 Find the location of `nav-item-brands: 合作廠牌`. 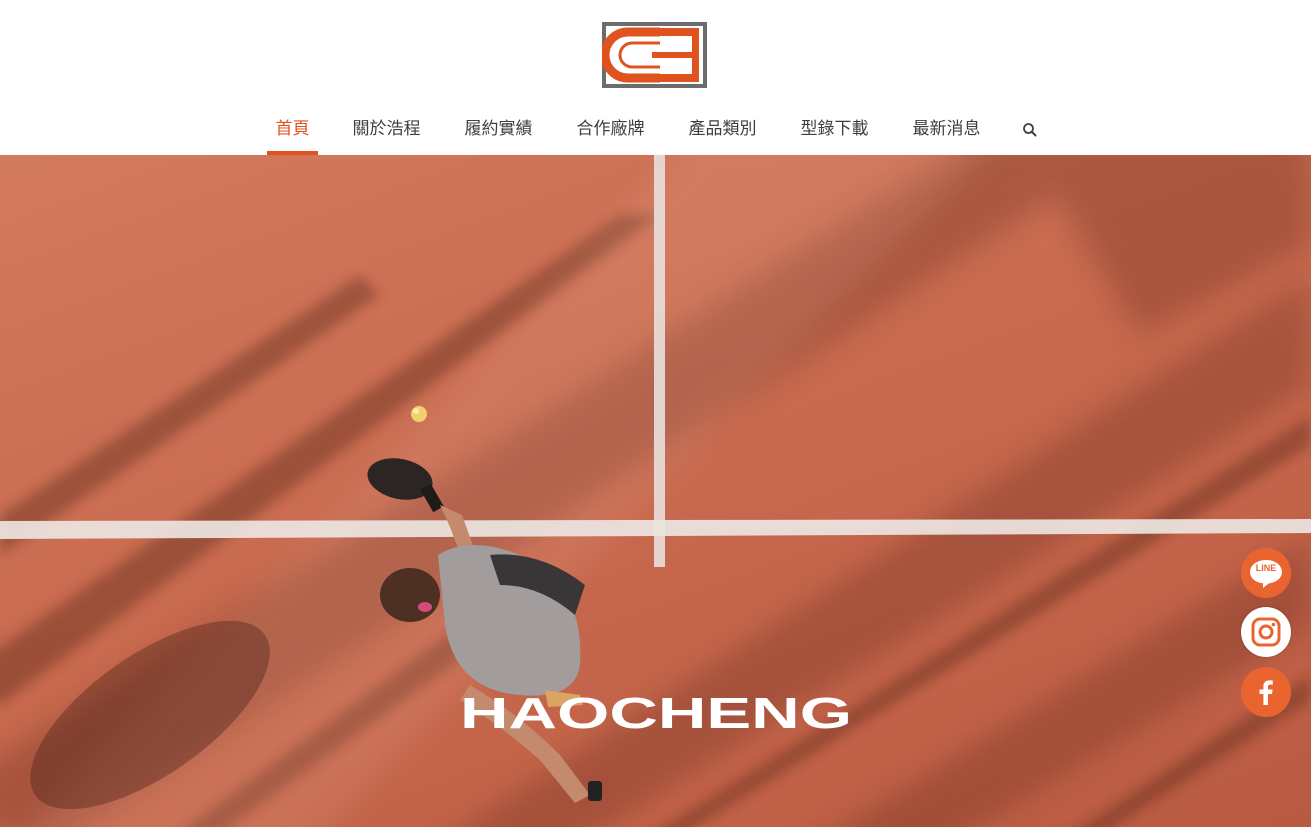

nav-item-brands: 合作廠牌 is located at coordinates (610, 133).